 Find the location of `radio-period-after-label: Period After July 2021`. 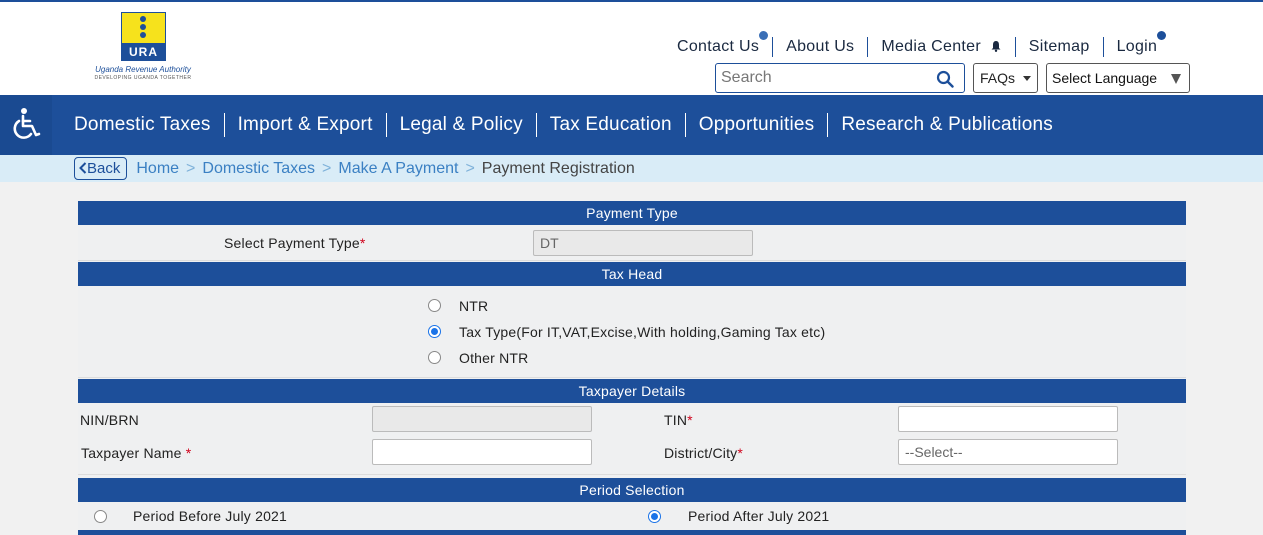

radio-period-after-label: Period After July 2021 is located at coordinates (759, 516).